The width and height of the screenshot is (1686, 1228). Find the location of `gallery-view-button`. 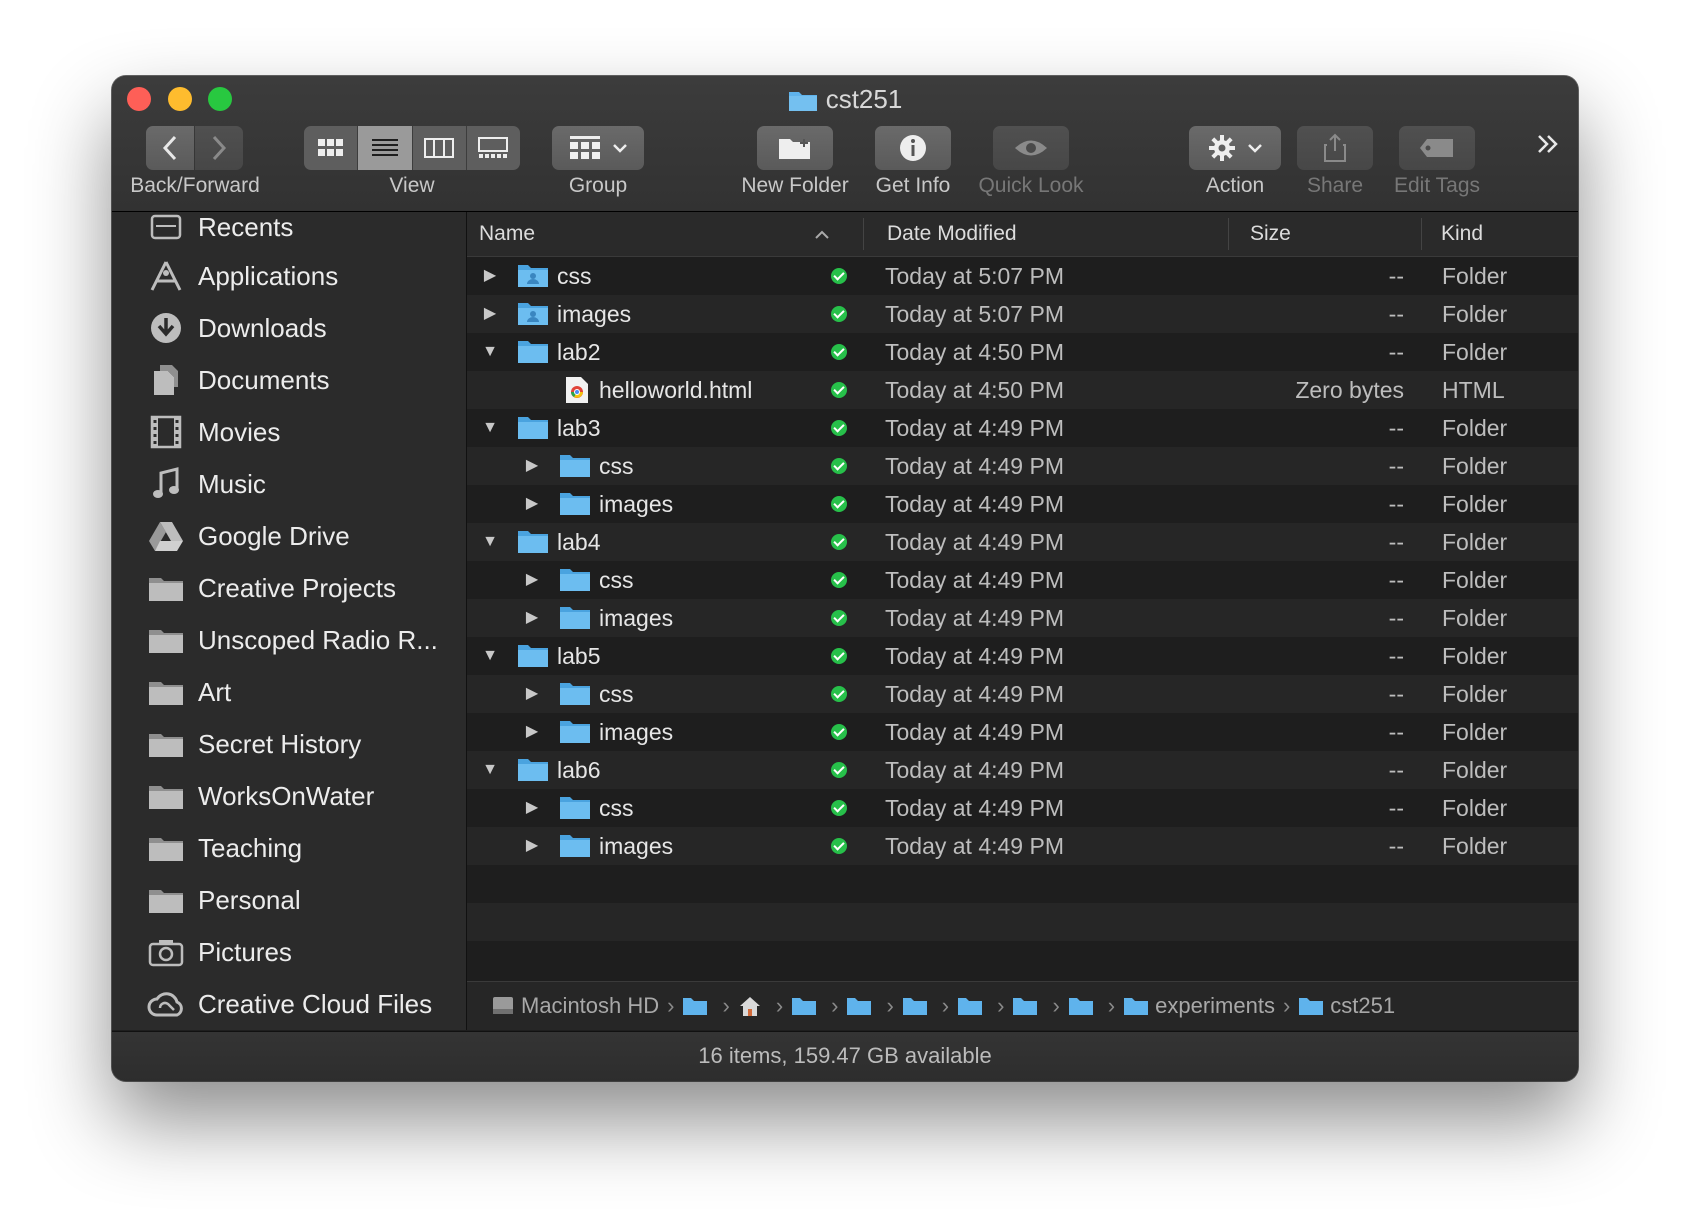

gallery-view-button is located at coordinates (493, 148).